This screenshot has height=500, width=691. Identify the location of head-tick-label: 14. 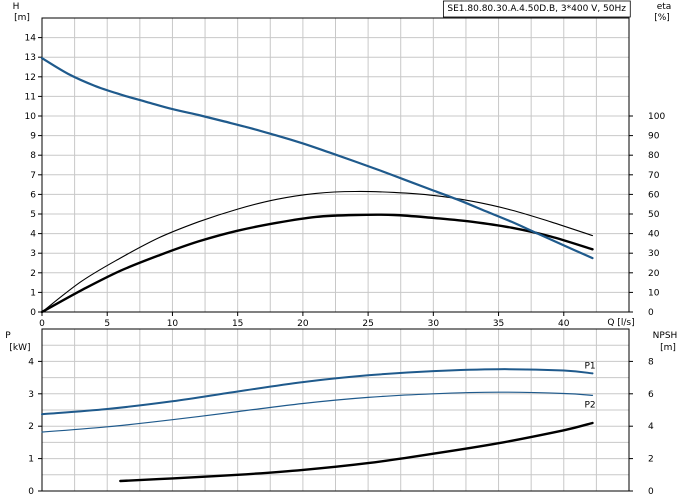
(31, 39).